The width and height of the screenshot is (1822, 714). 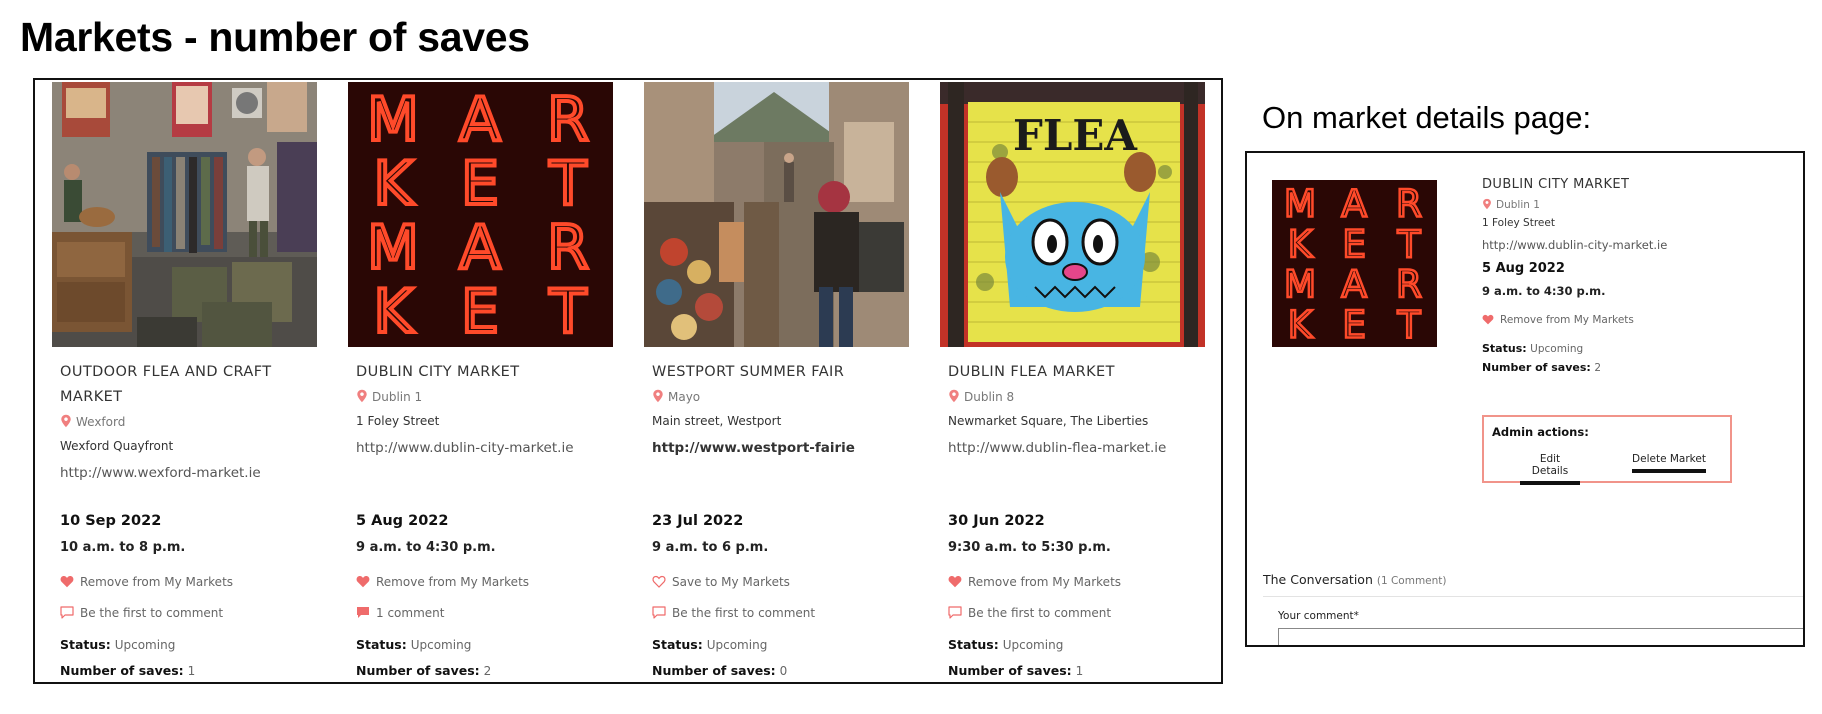 I want to click on market-name: OUTDOOR FLEA AND CRAFT MARKET, so click(x=191, y=385).